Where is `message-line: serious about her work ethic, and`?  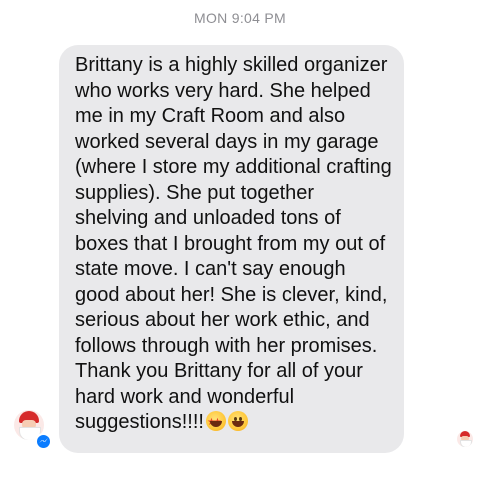 message-line: serious about her work ethic, and is located at coordinates (222, 320).